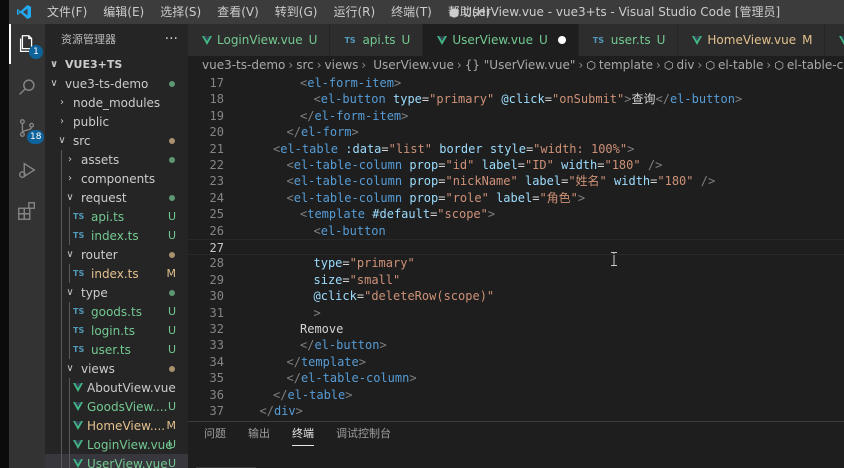 This screenshot has width=844, height=468. What do you see at coordinates (116, 425) in the screenshot?
I see `tree-item: HomeView.... M` at bounding box center [116, 425].